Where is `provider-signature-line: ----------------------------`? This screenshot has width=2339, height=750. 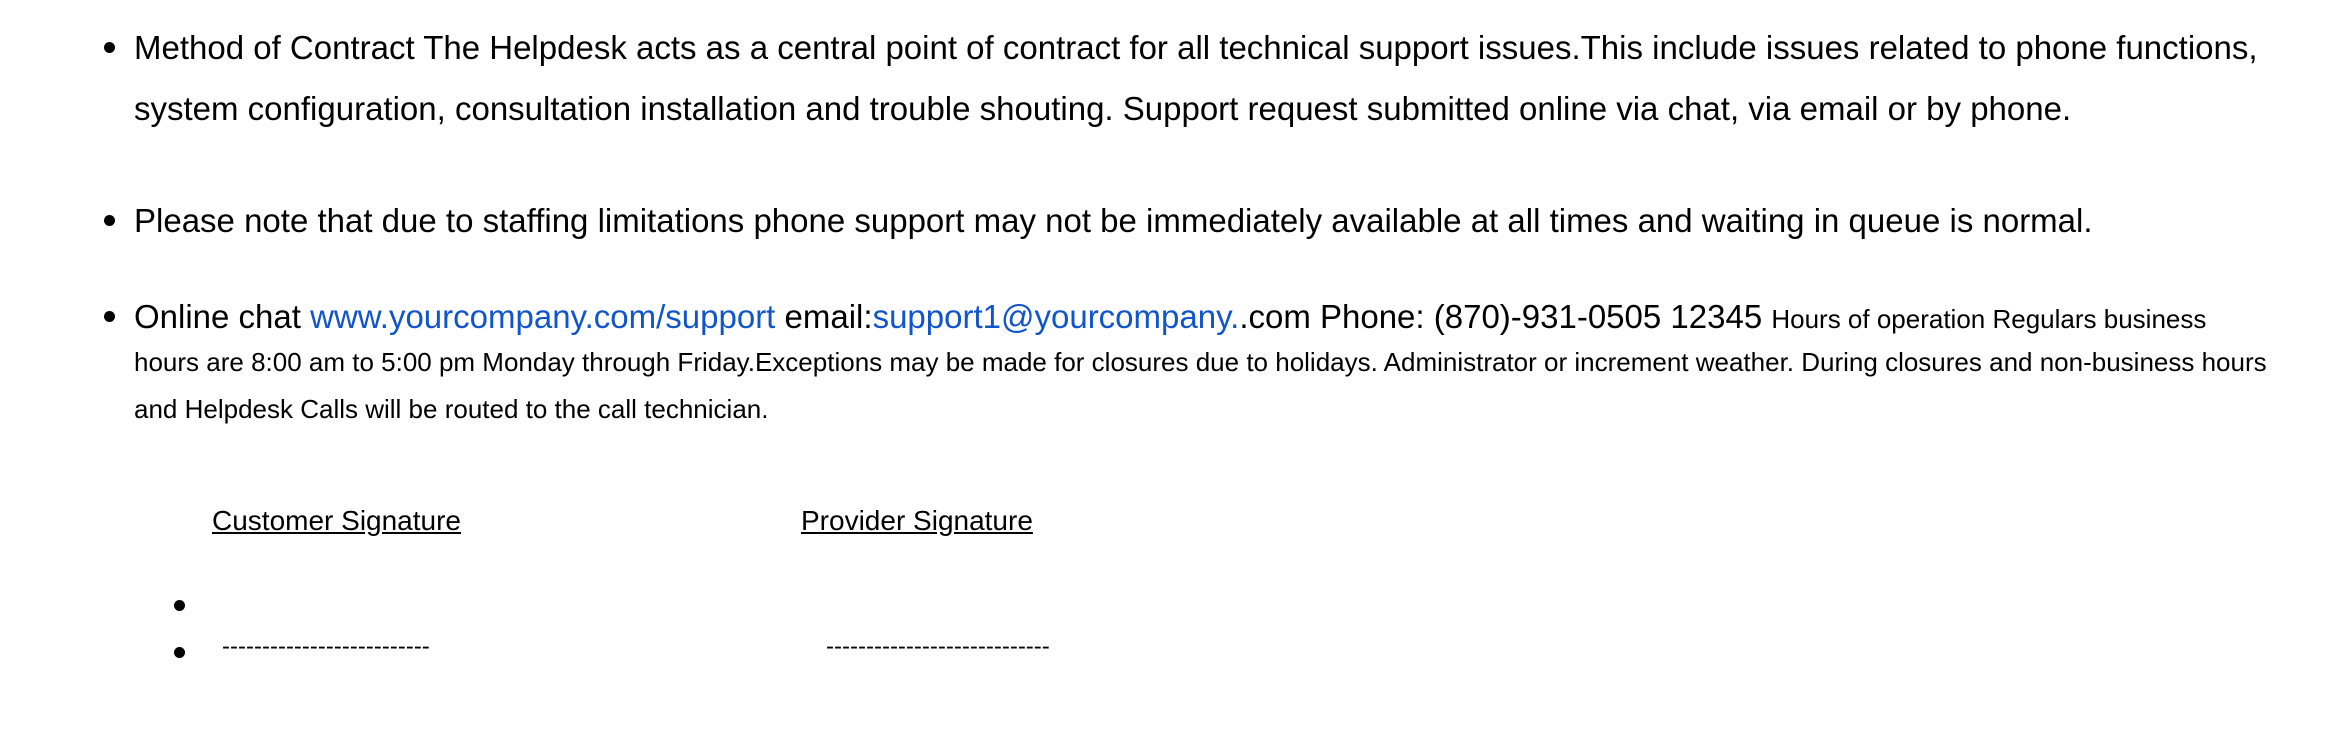
provider-signature-line: ---------------------------- is located at coordinates (938, 646).